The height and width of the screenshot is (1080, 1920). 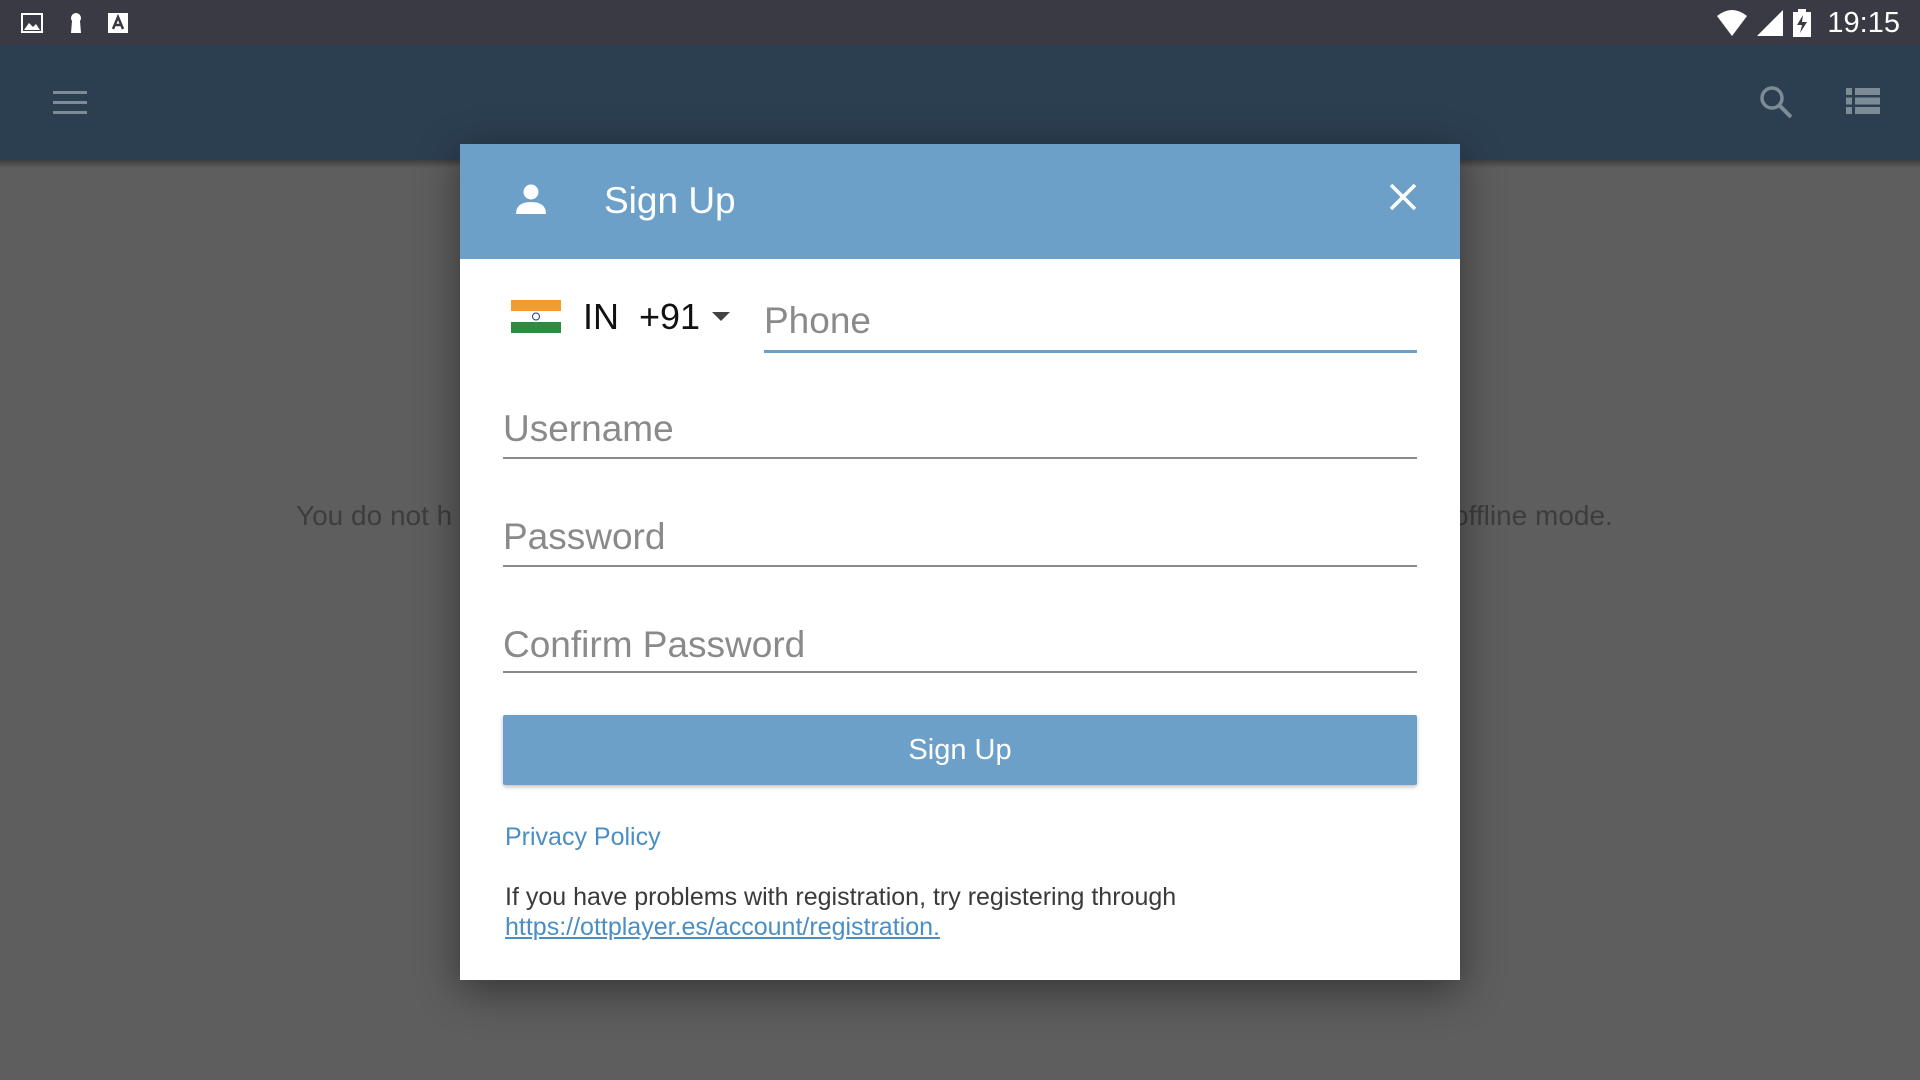 What do you see at coordinates (960, 22) in the screenshot?
I see `status-bar: 19:15` at bounding box center [960, 22].